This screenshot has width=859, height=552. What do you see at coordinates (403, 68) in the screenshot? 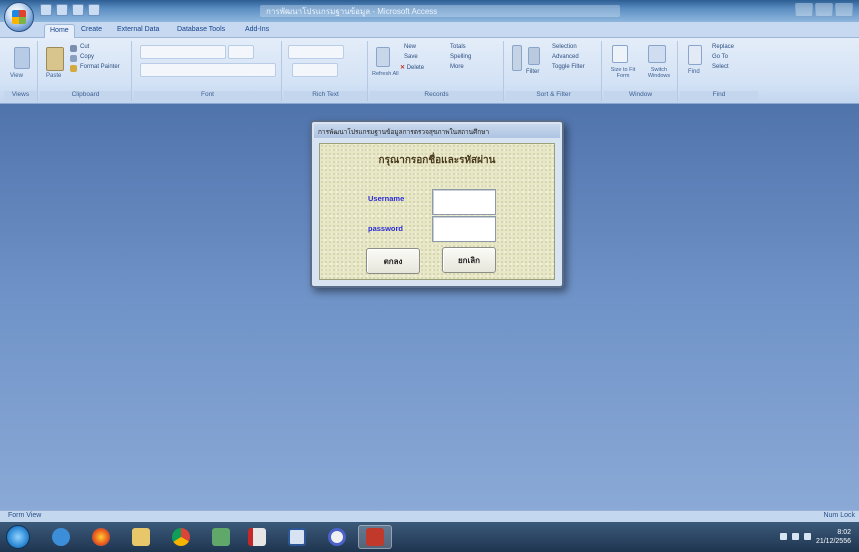
I see `delete-icon: ✕` at bounding box center [403, 68].